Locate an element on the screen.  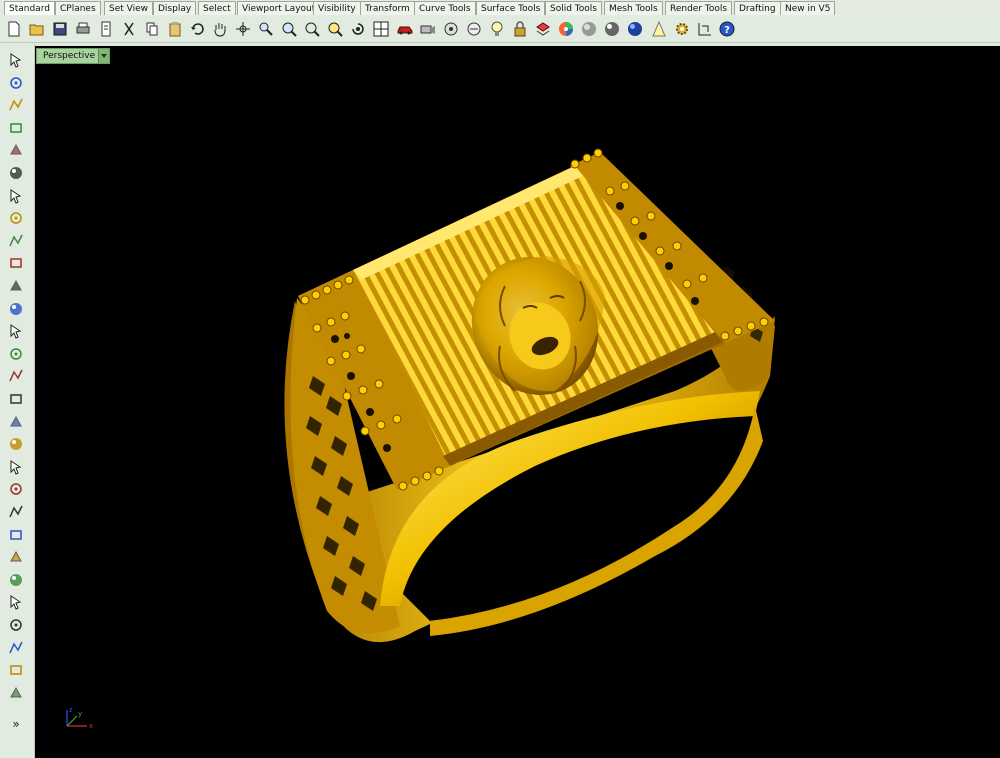
sphere-render-icon is located at coordinates (612, 29).